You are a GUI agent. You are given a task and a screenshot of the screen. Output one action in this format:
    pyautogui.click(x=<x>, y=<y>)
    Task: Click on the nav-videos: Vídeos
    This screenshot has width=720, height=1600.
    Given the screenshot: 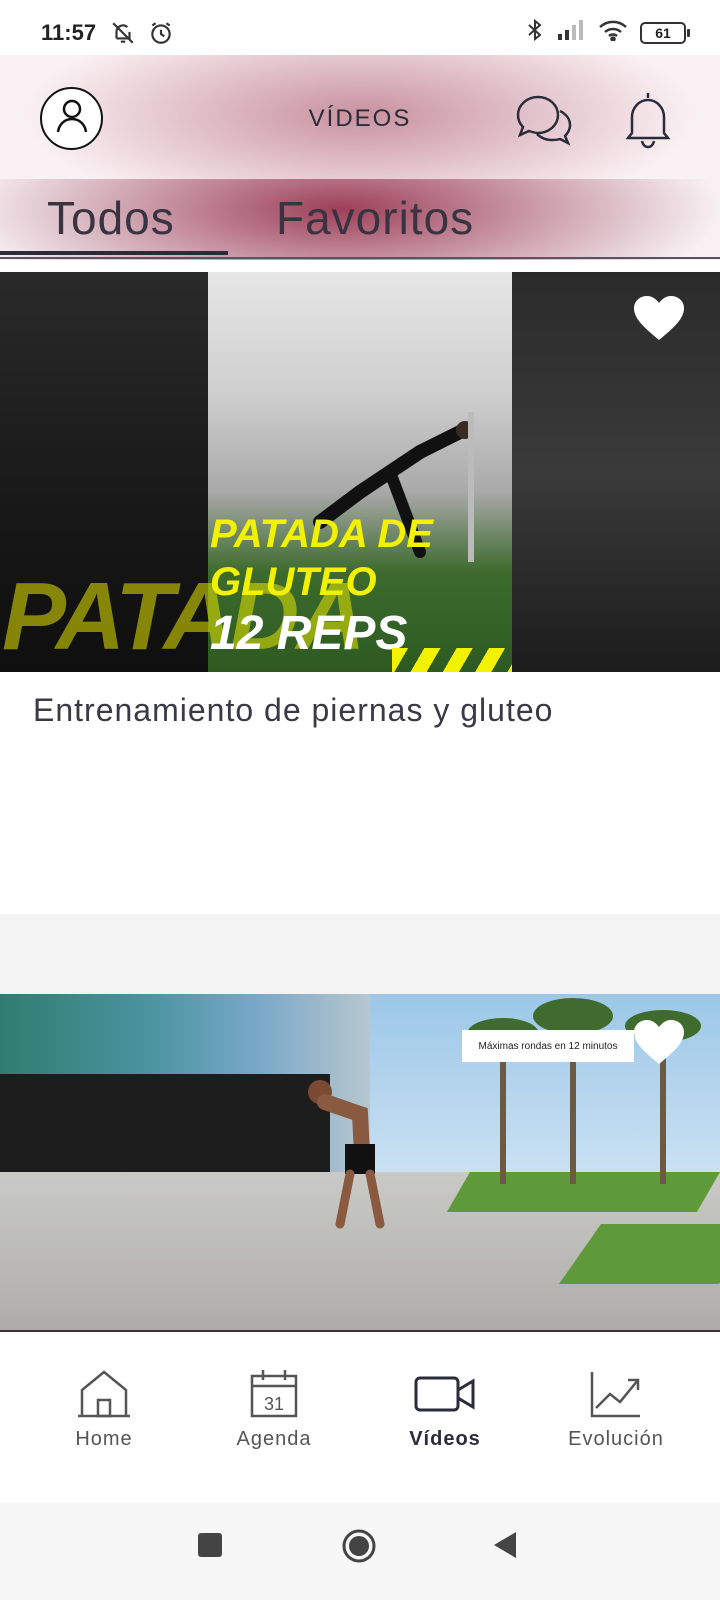 What is the action you would take?
    pyautogui.click(x=445, y=1418)
    